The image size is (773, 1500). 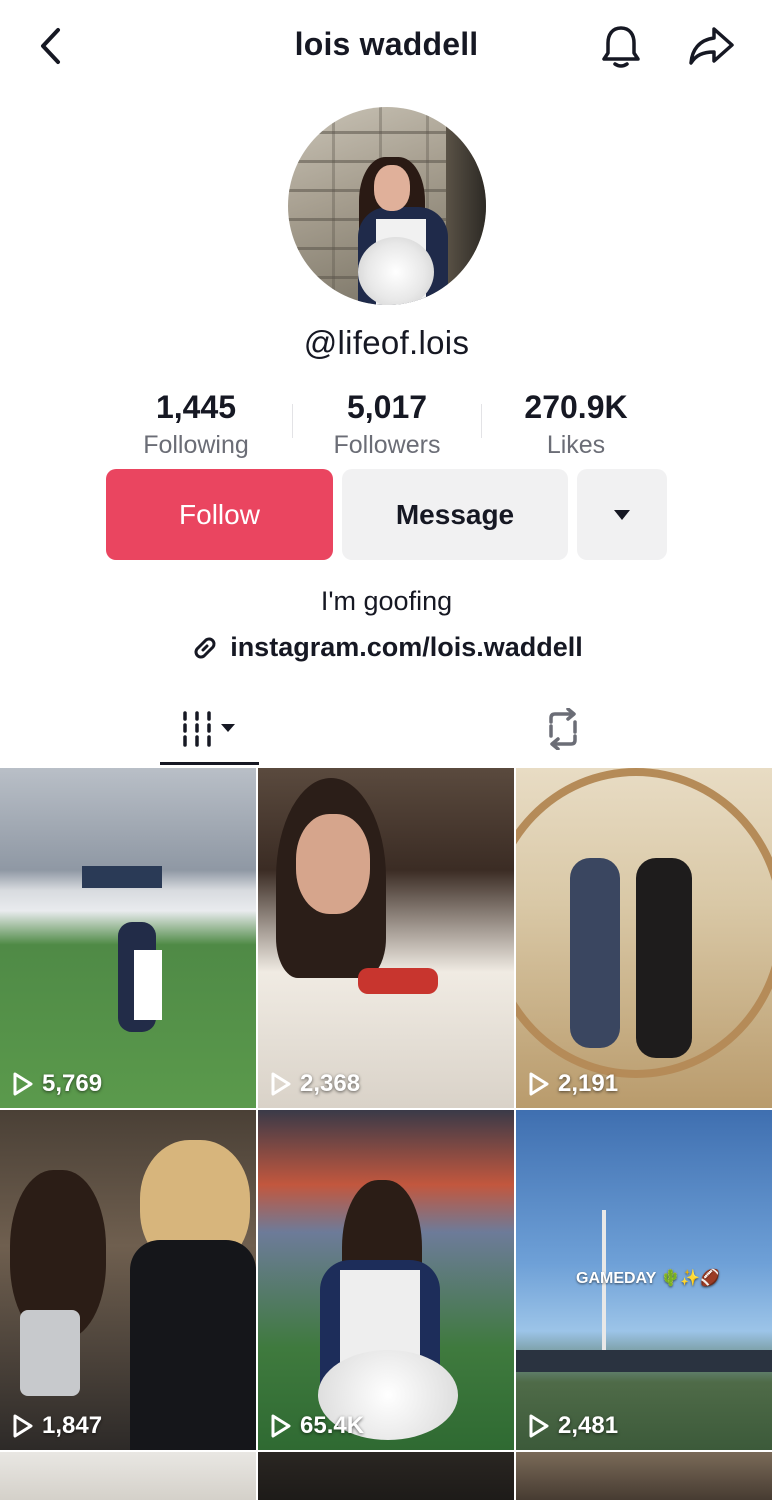 What do you see at coordinates (576, 445) in the screenshot?
I see `likes-label: Likes` at bounding box center [576, 445].